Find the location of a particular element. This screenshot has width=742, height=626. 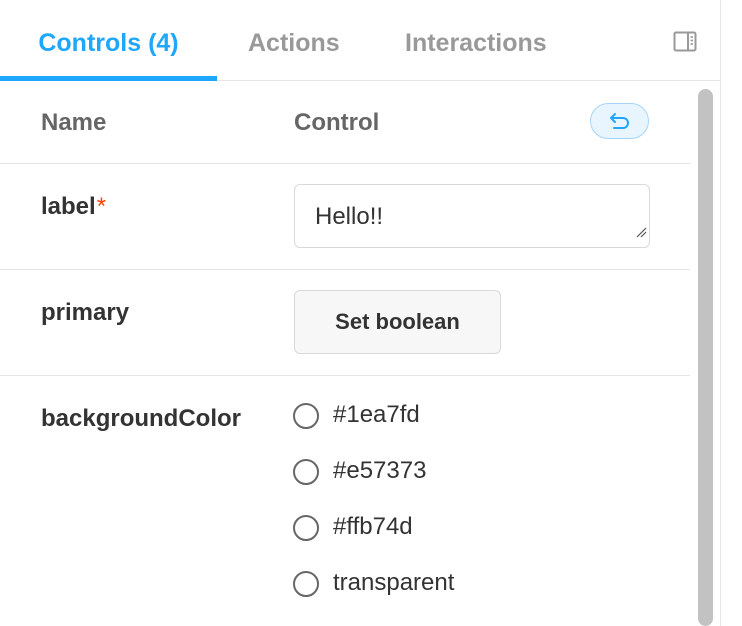

radio-label: #1ea7fd is located at coordinates (376, 414).